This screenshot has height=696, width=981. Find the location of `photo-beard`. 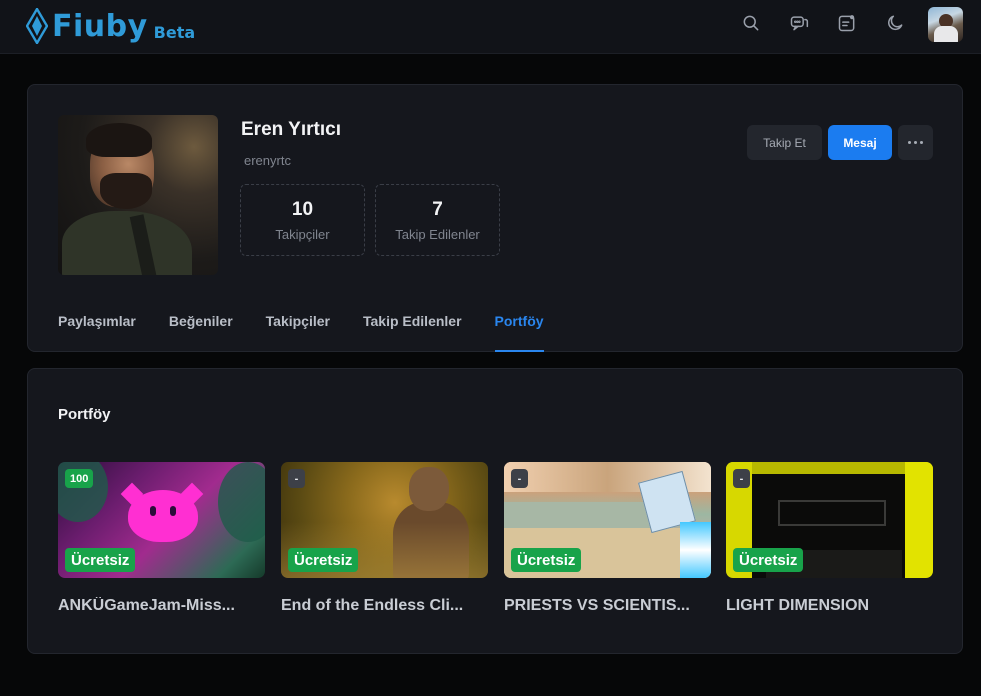

photo-beard is located at coordinates (126, 191).